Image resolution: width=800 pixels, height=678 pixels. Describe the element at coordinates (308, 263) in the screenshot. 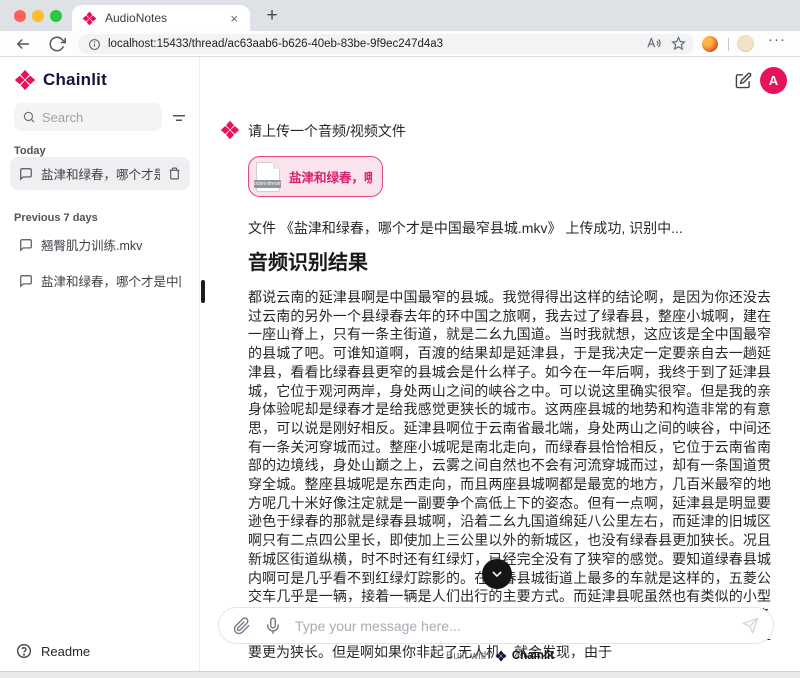

I see `result-heading: 音频识别结果` at that location.